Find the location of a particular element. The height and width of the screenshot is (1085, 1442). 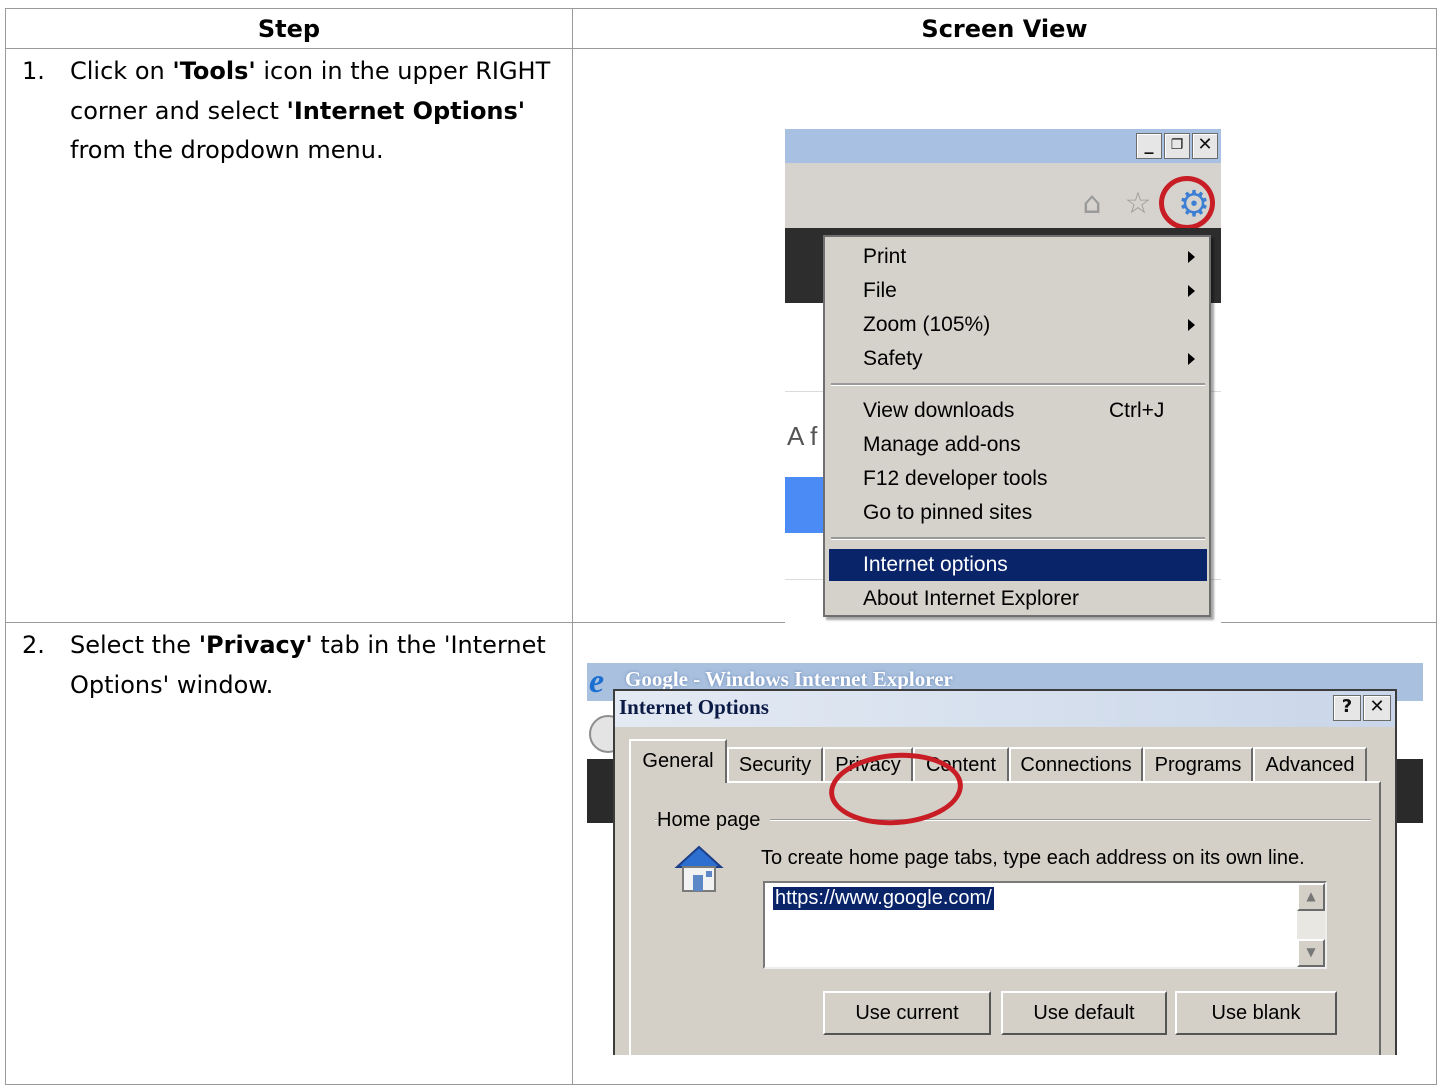

home-icon: ⌂ is located at coordinates (1092, 204).